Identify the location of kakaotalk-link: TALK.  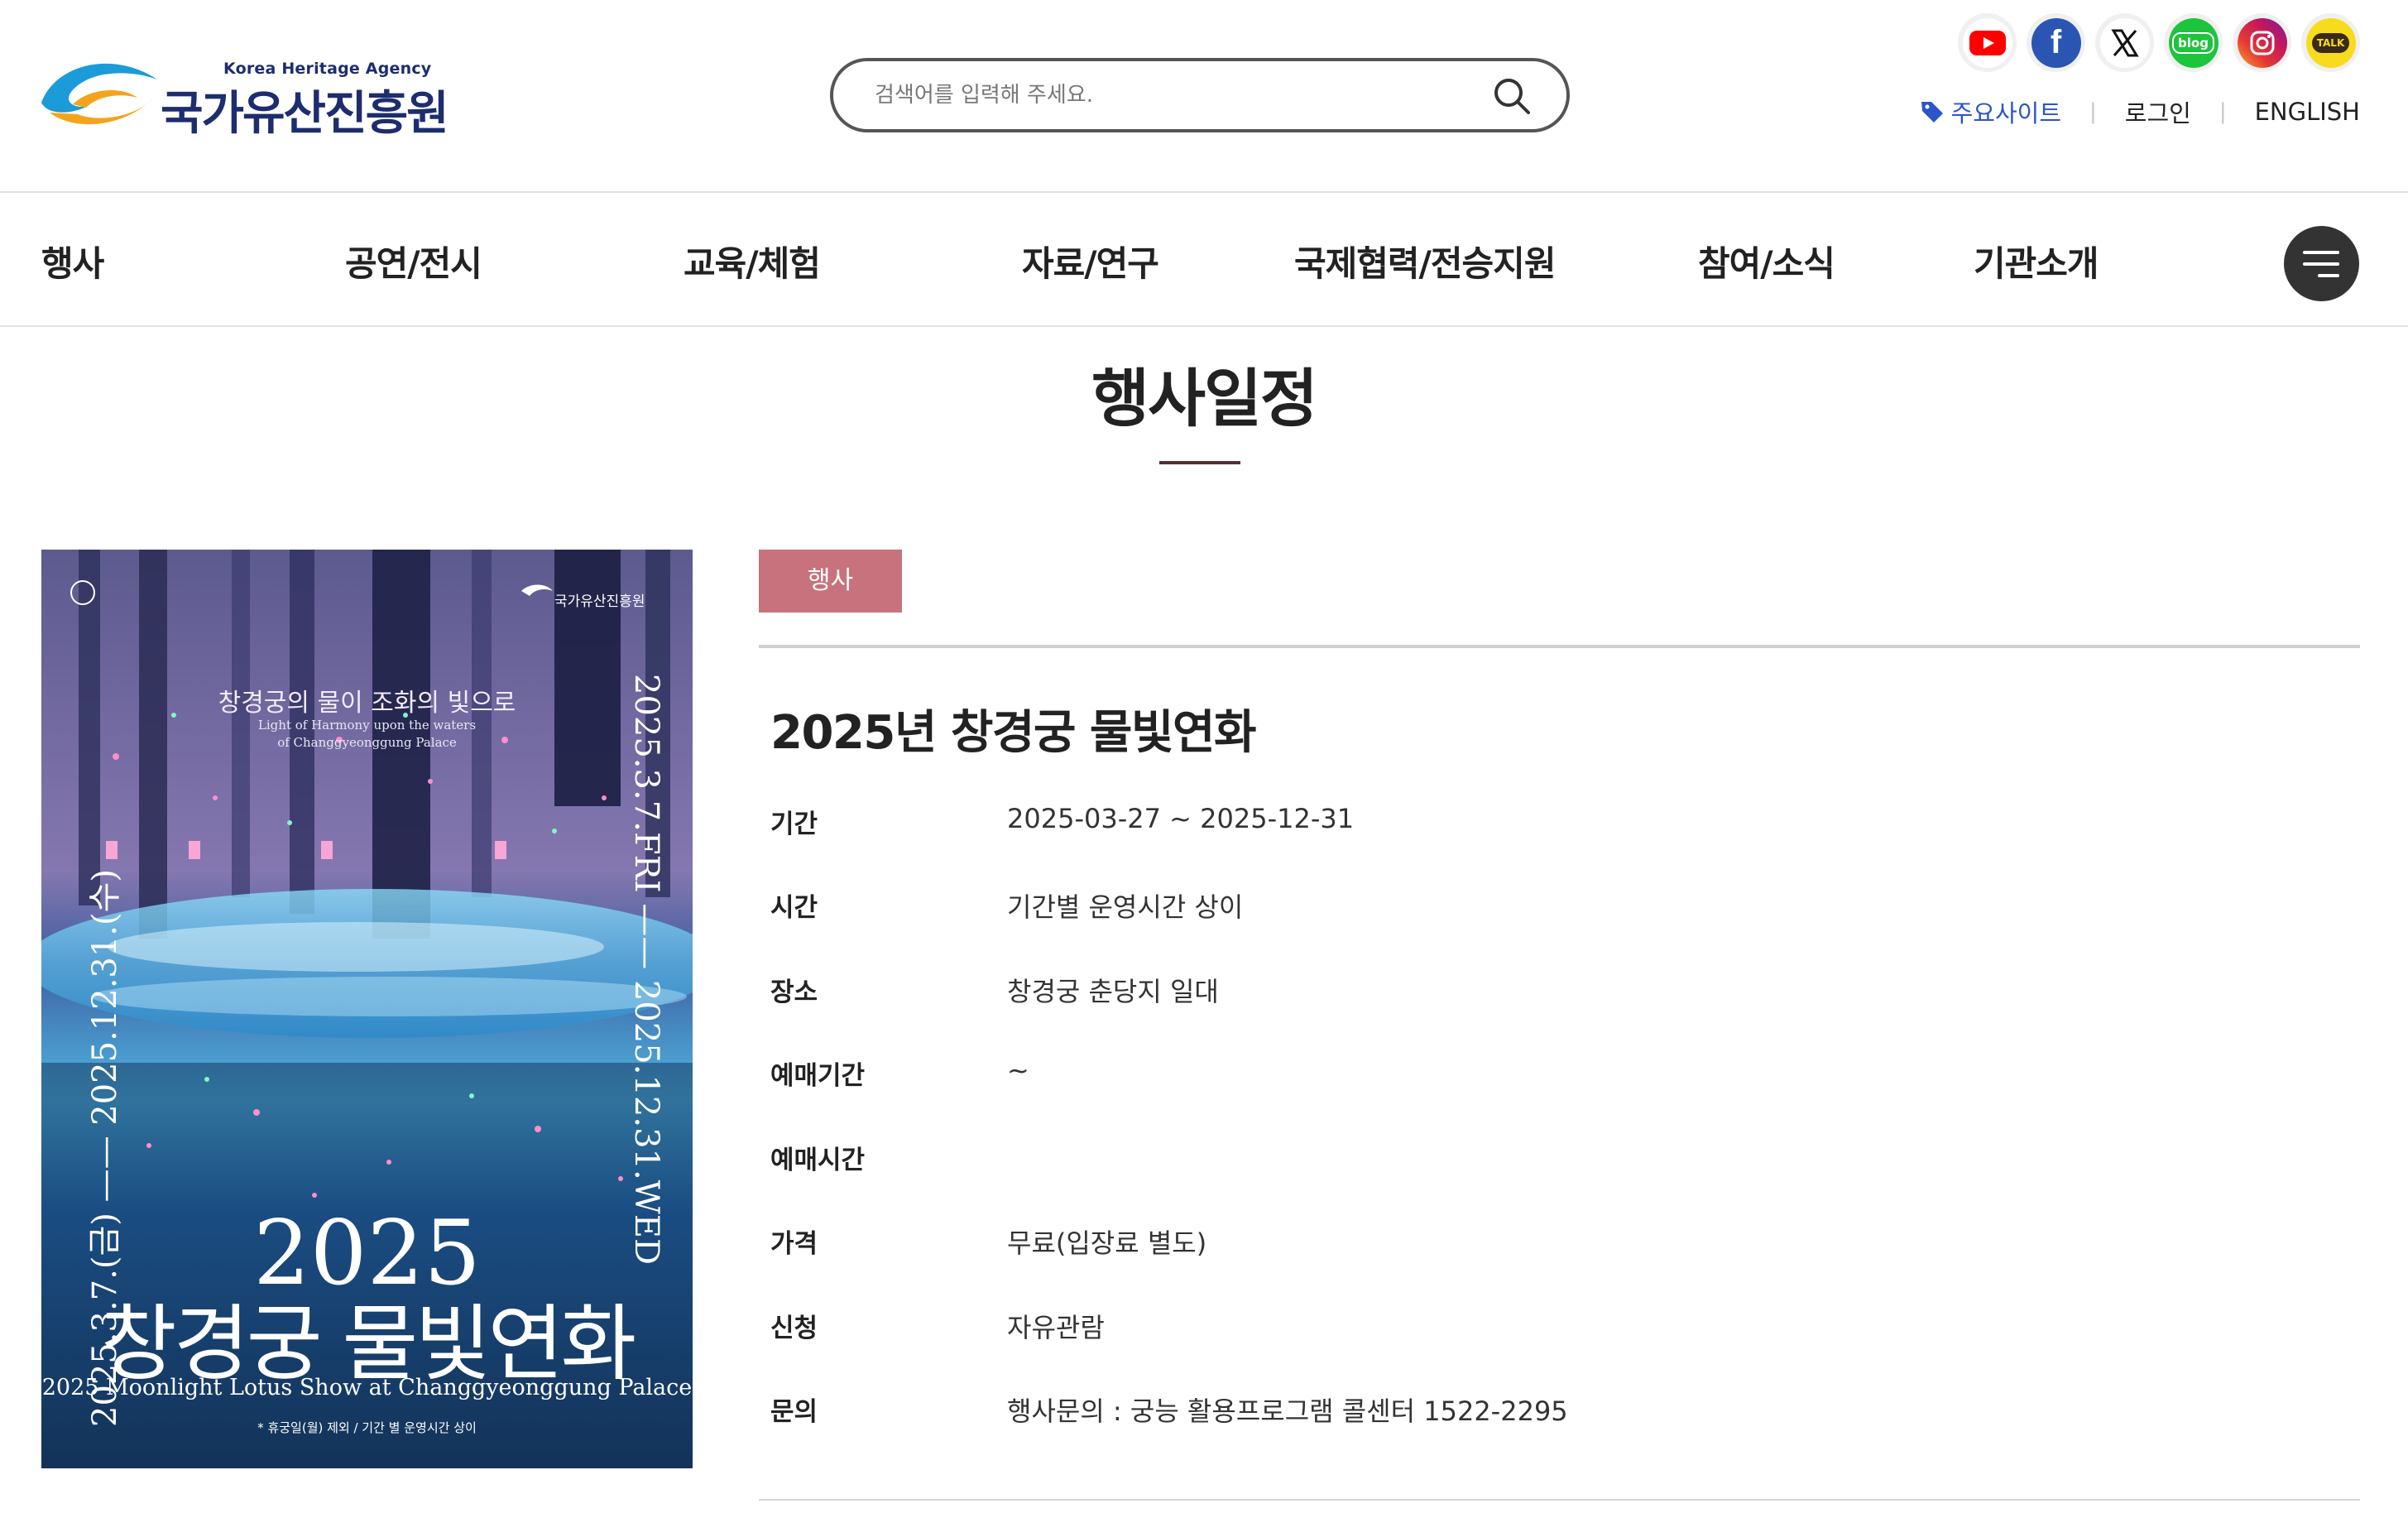
(2330, 42).